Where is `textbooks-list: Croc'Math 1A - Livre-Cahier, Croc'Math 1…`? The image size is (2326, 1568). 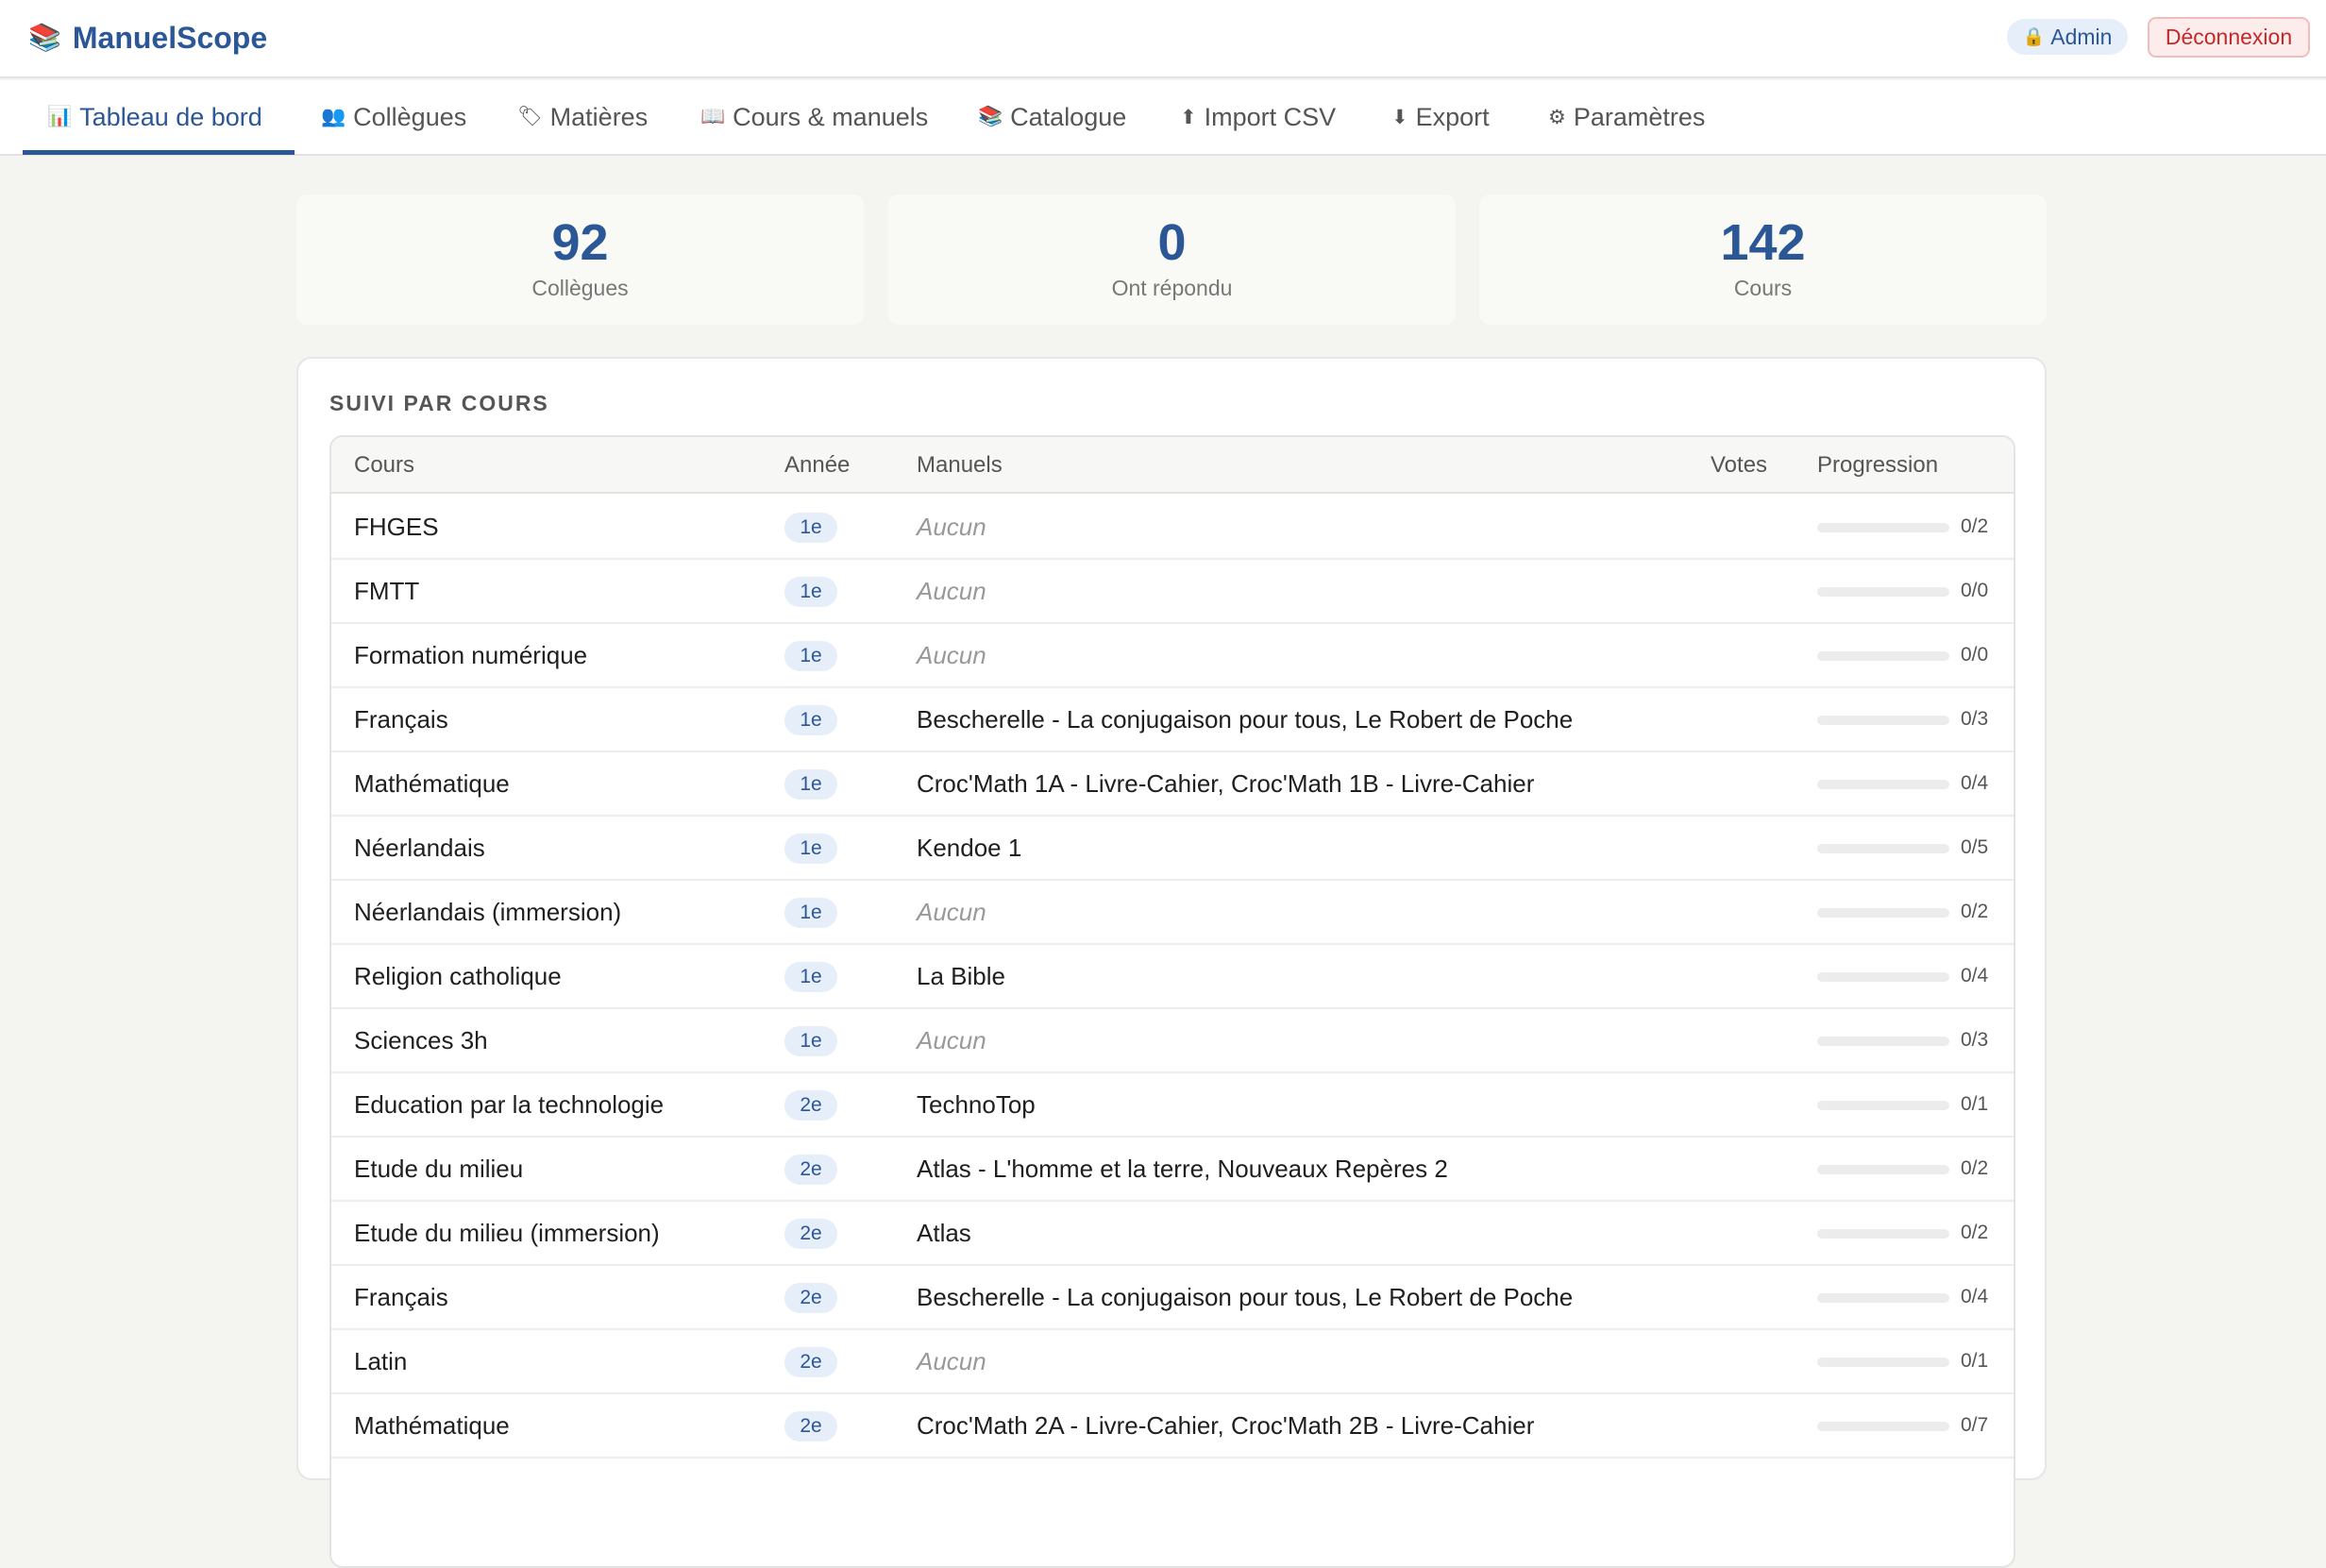 textbooks-list: Croc'Math 1A - Livre-Cahier, Croc'Math 1… is located at coordinates (1226, 784).